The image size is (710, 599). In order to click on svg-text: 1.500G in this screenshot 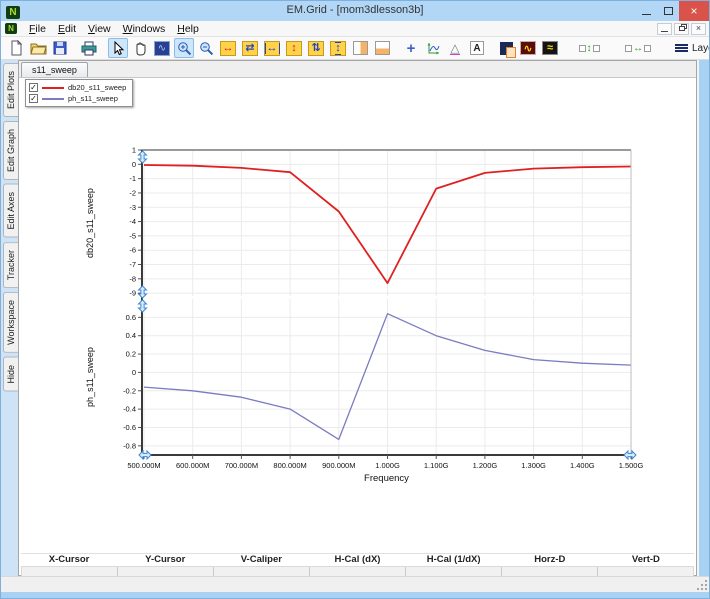, I will do `click(631, 465)`.